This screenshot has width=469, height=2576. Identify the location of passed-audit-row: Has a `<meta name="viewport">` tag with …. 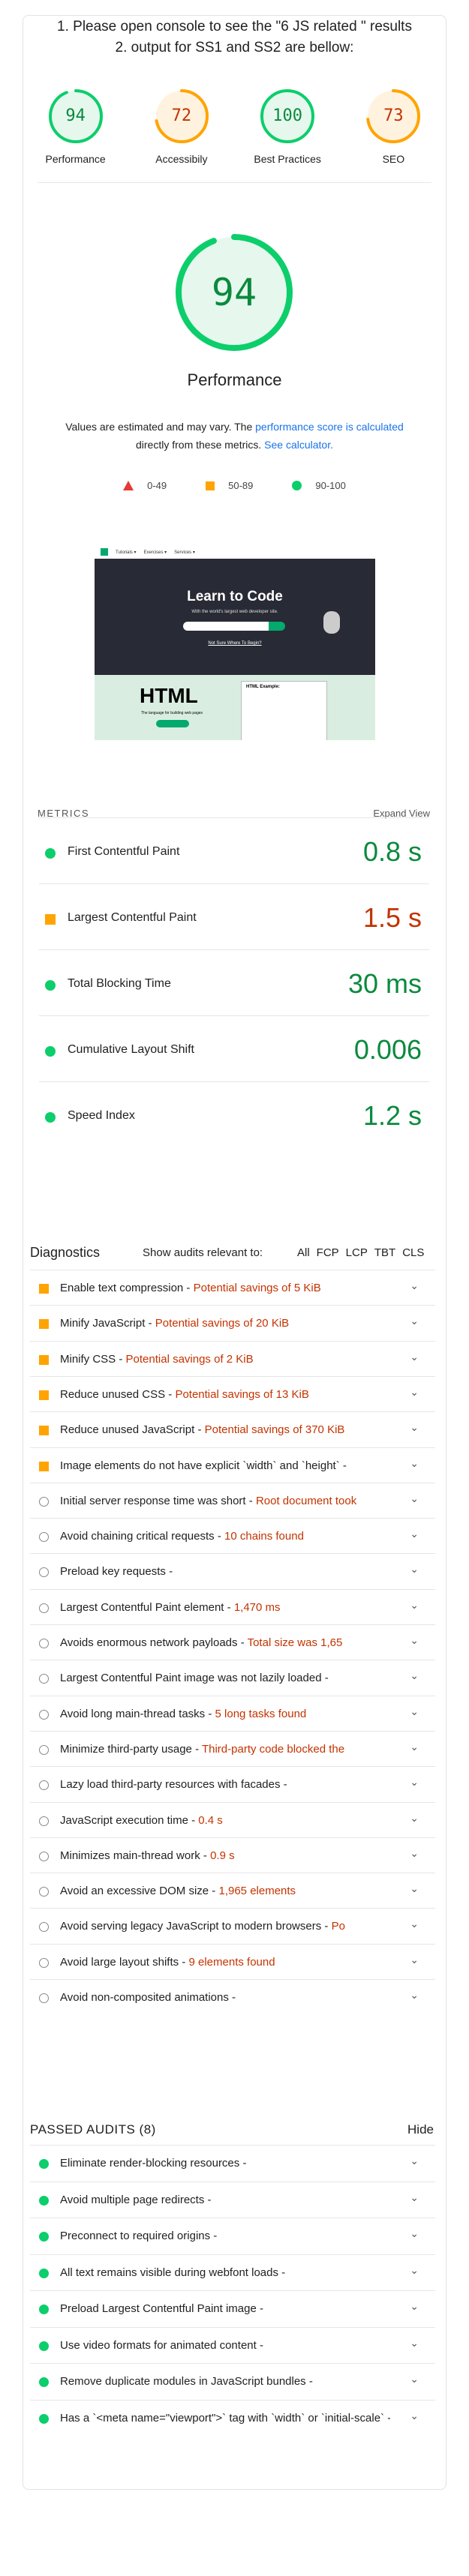
(232, 2418).